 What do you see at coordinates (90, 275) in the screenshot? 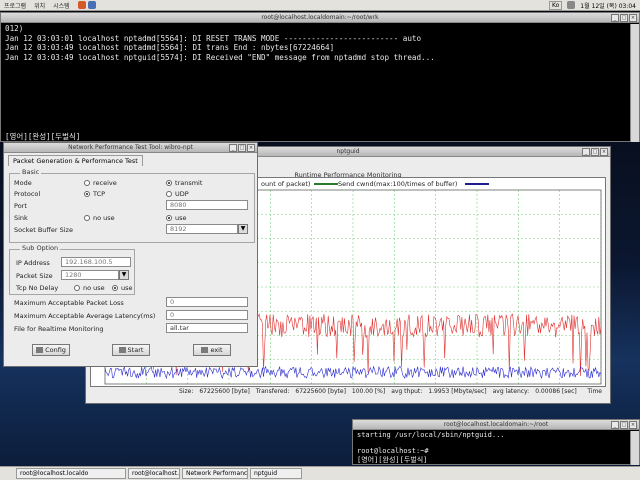
I see `packet-size-select: 1280` at bounding box center [90, 275].